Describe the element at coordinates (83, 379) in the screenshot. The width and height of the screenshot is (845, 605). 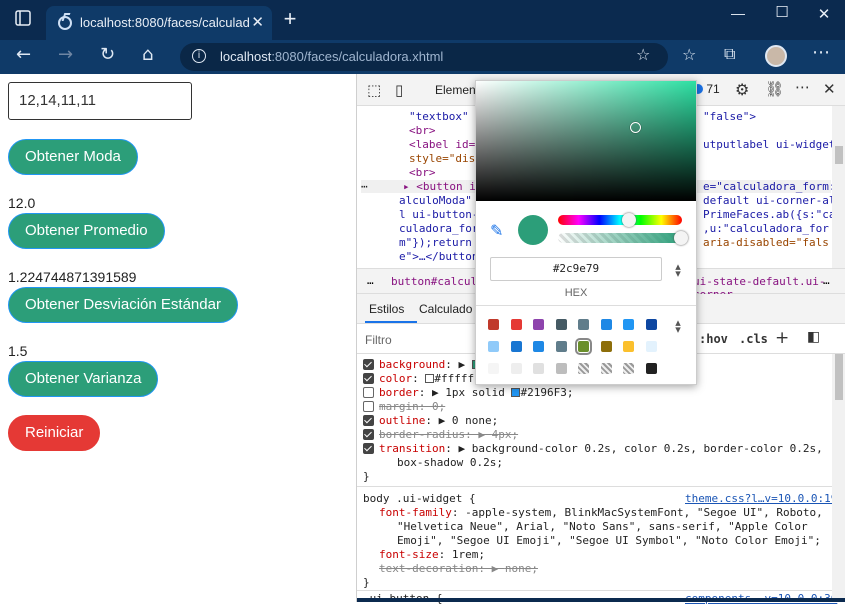
I see `obtener-varianza-button: Obtener Varianza` at that location.